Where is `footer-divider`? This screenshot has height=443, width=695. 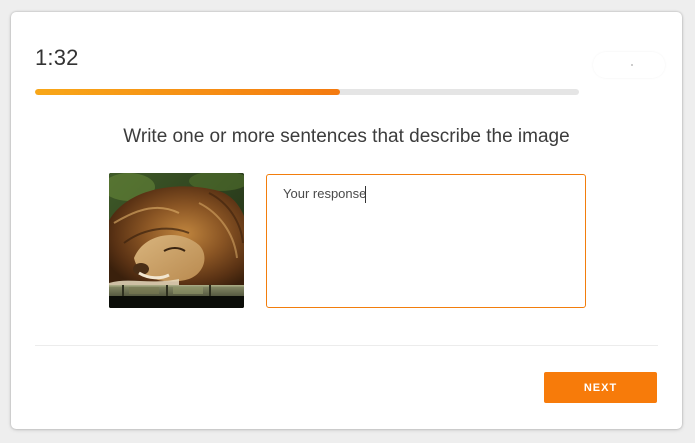
footer-divider is located at coordinates (346, 345).